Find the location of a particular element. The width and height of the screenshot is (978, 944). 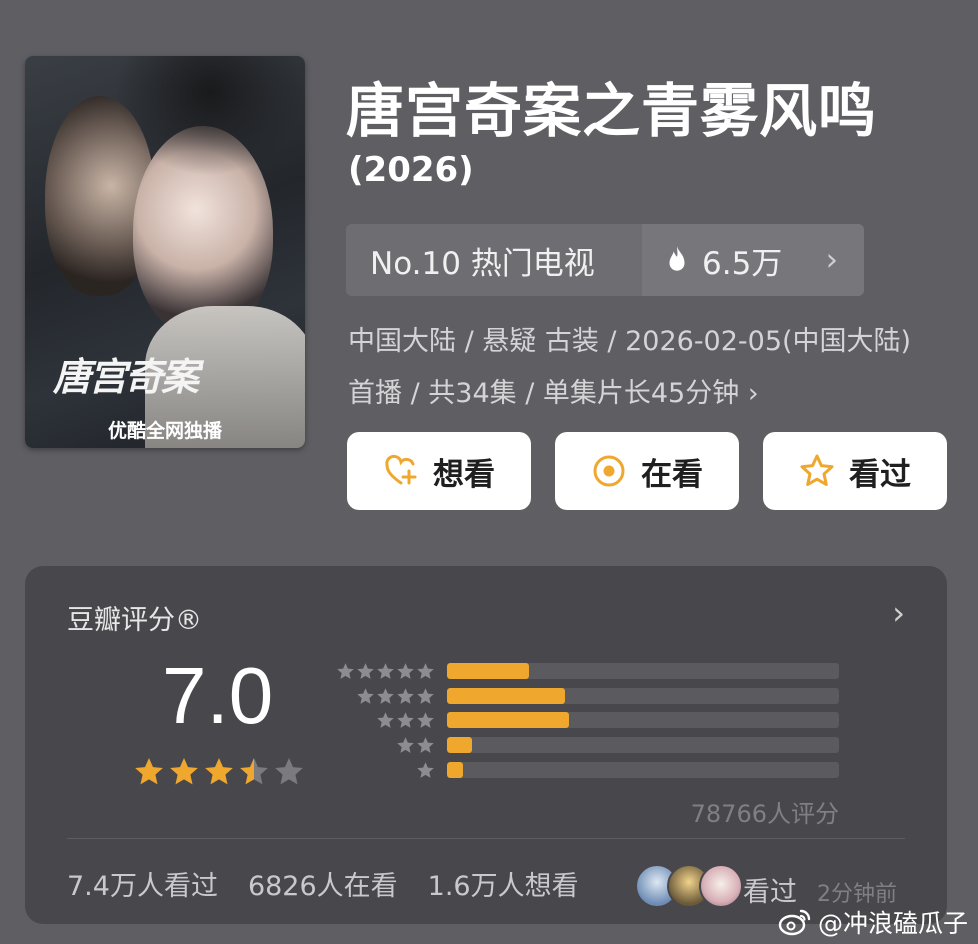

weibo-watermark: @冲浪磕瓜子 is located at coordinates (873, 922).